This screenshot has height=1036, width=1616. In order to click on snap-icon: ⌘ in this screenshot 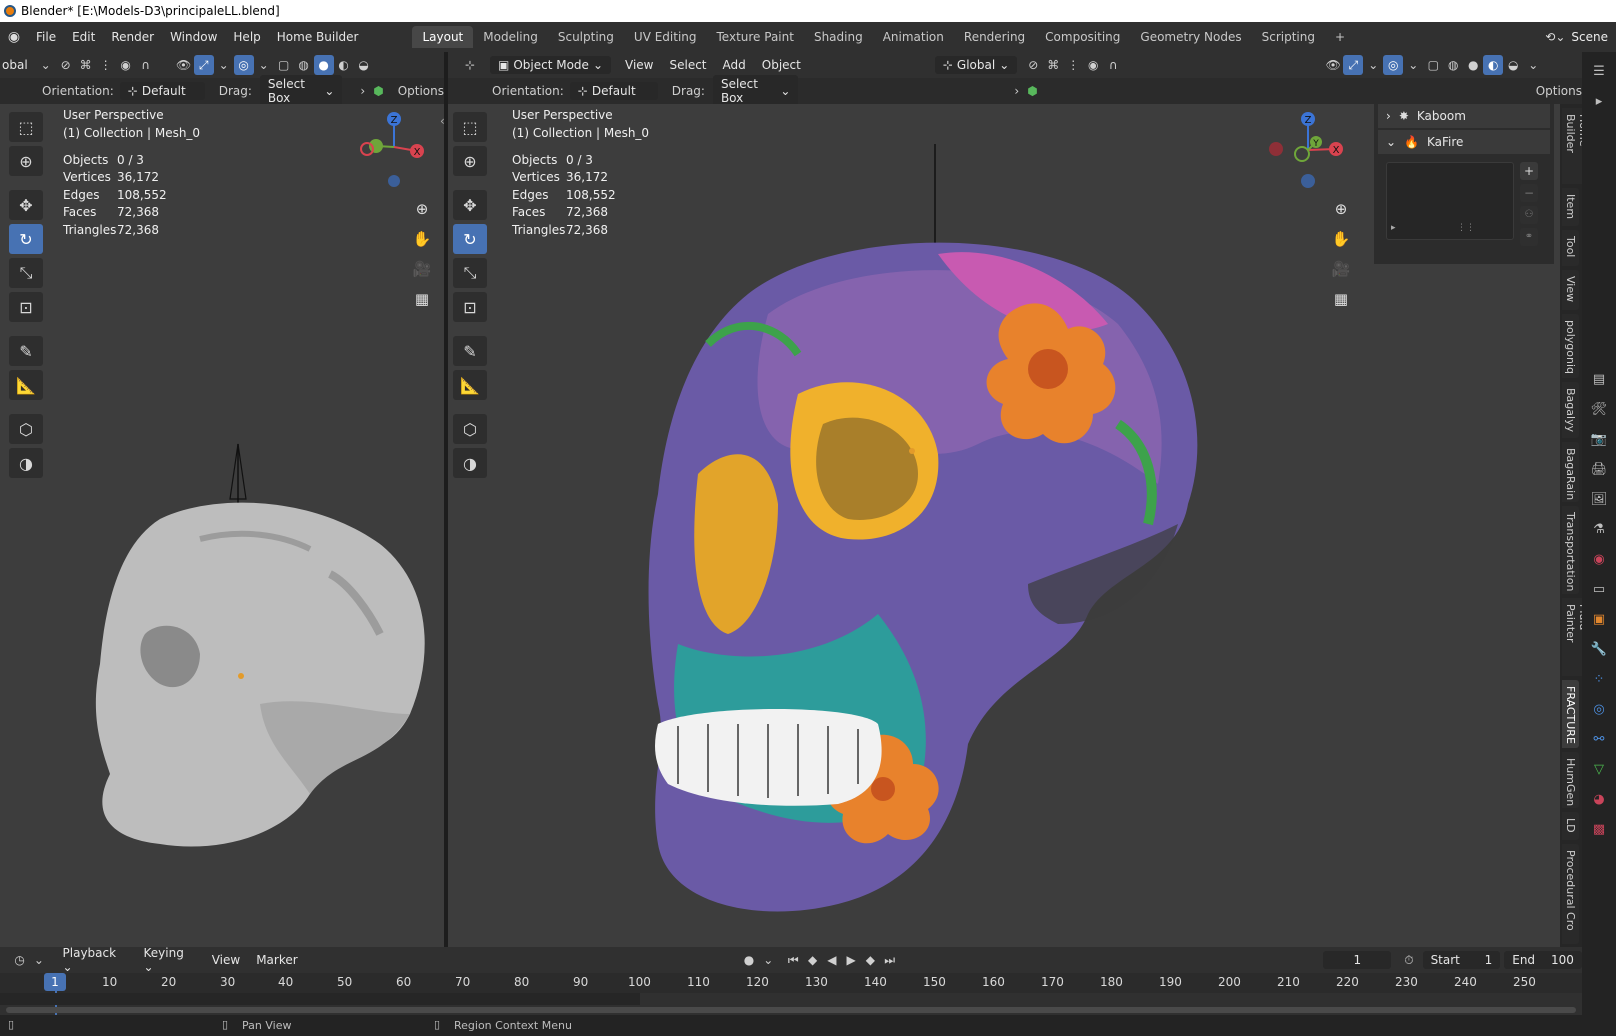, I will do `click(1053, 65)`.